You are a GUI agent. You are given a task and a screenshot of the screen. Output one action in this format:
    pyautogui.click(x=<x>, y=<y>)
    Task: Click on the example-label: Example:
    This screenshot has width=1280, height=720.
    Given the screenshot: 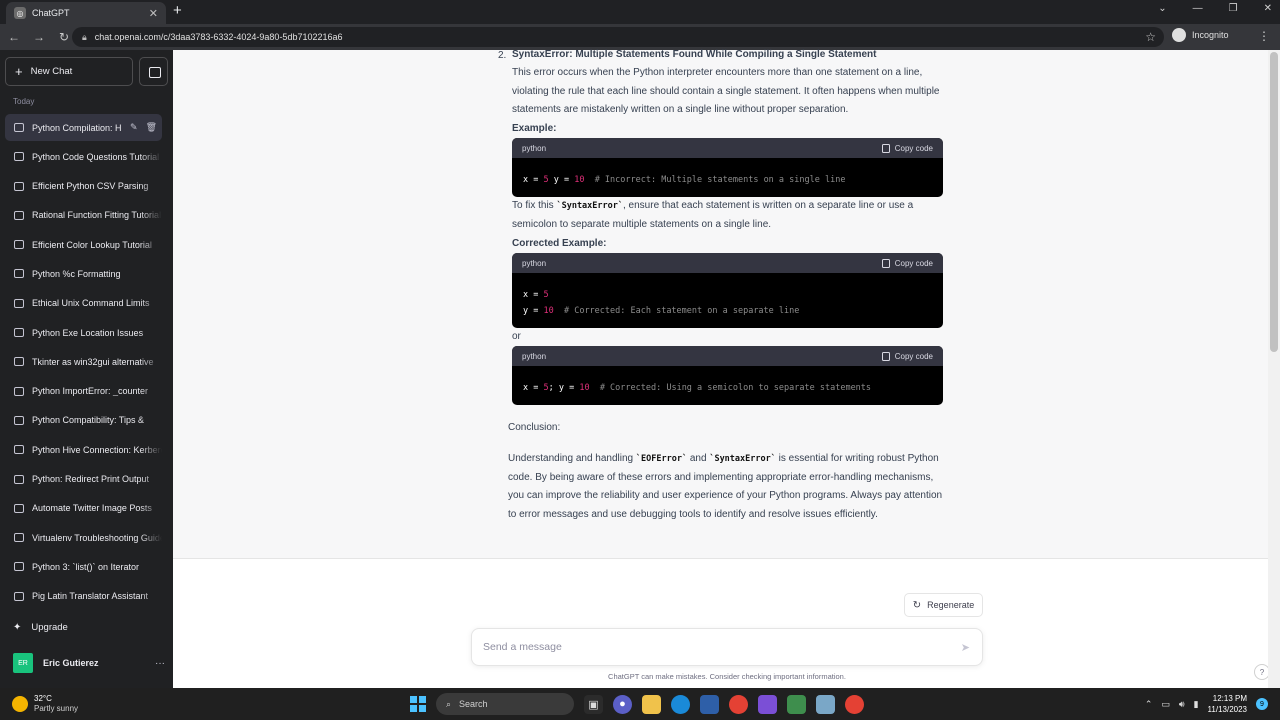 What is the action you would take?
    pyautogui.click(x=534, y=128)
    